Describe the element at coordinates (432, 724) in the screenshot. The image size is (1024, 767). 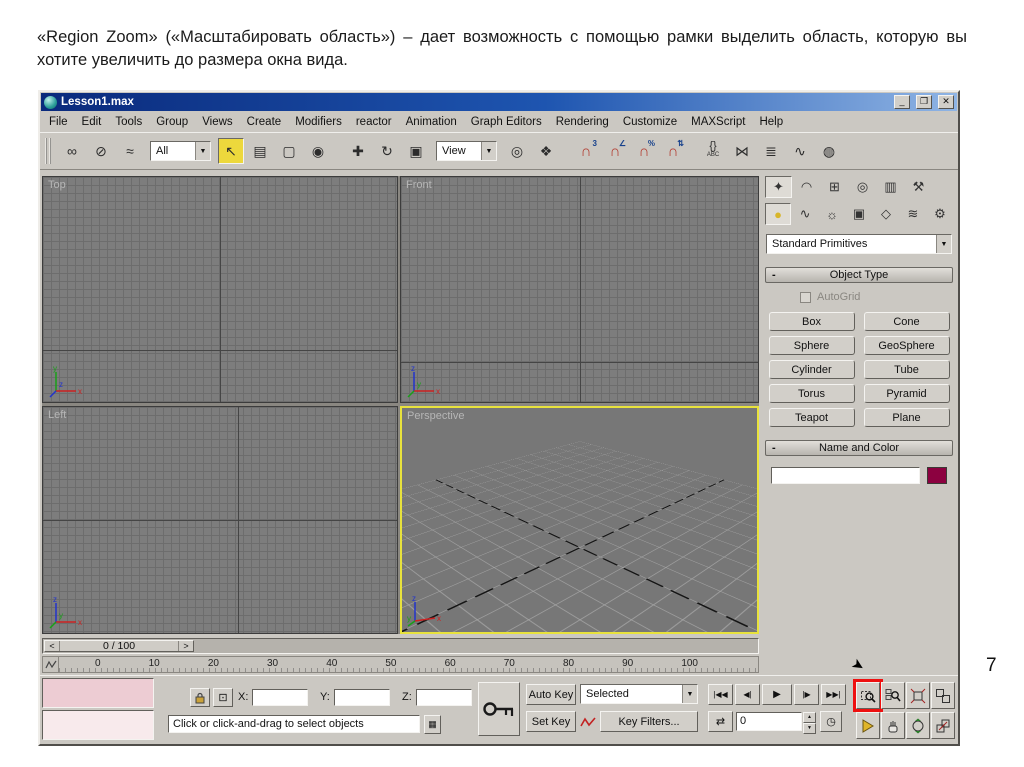
I see `status-aux-button: ▦` at that location.